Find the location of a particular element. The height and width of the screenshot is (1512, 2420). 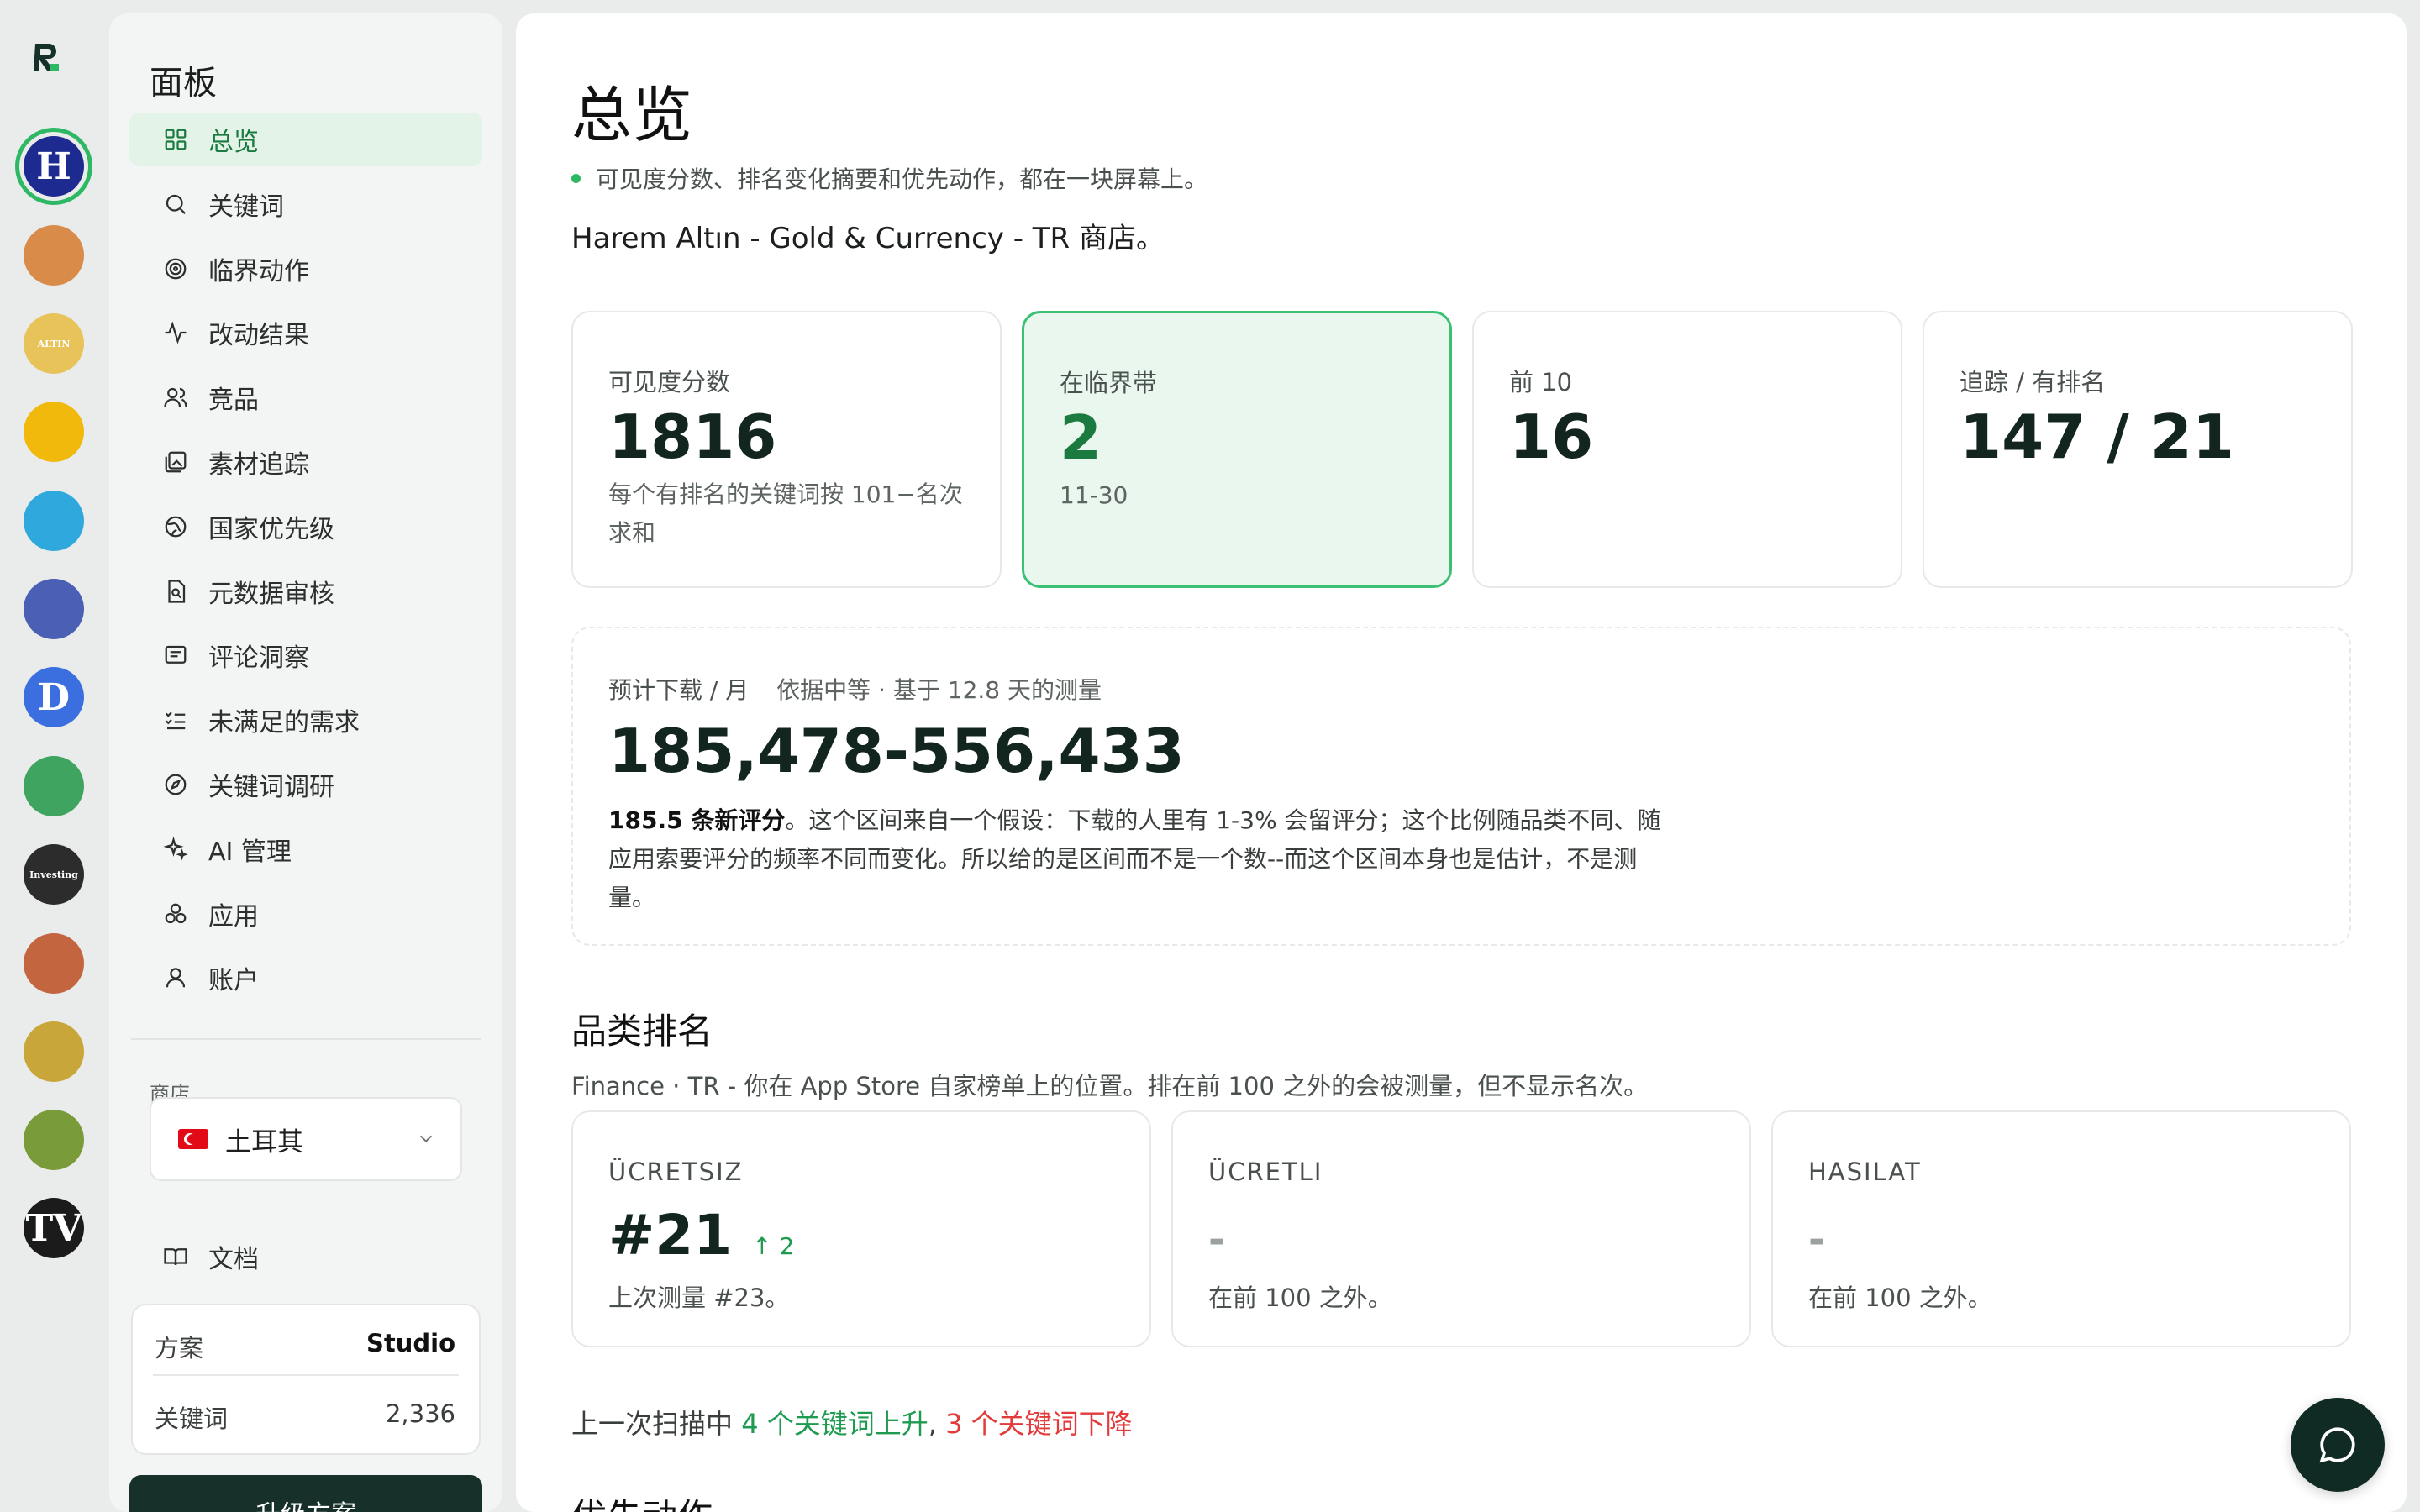

sidebar-item-critical-actions: 临界动作 is located at coordinates (306, 269).